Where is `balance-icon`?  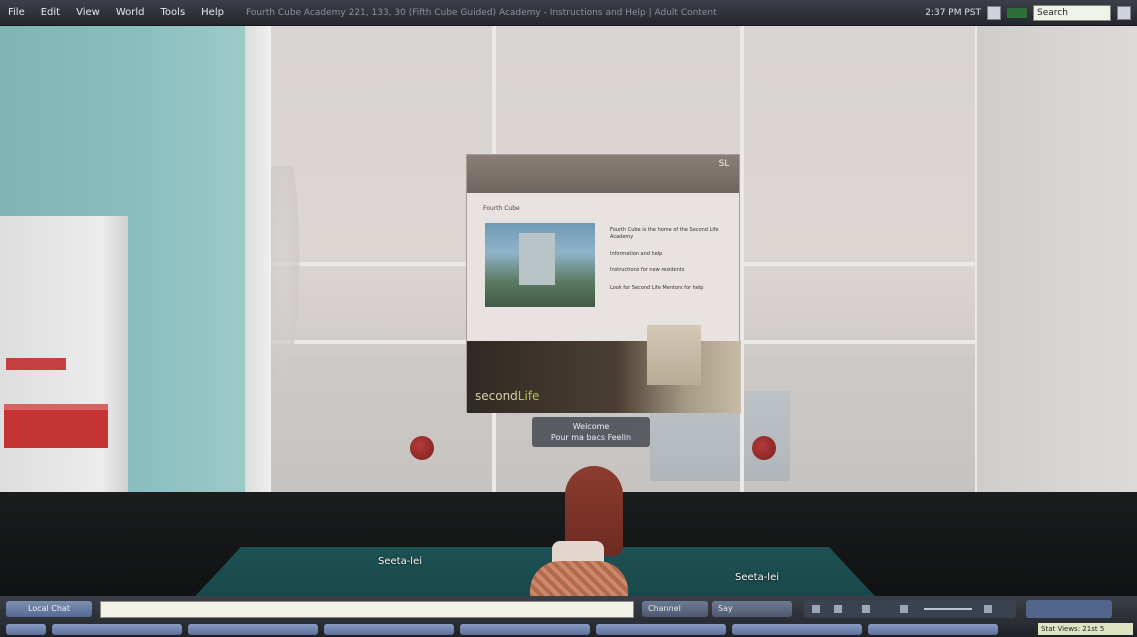
balance-icon is located at coordinates (994, 13).